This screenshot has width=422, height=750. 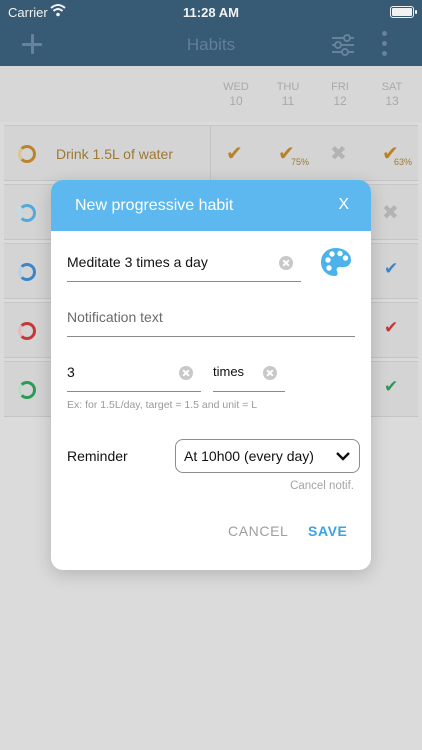 I want to click on reminder-label: Reminder, so click(x=97, y=456).